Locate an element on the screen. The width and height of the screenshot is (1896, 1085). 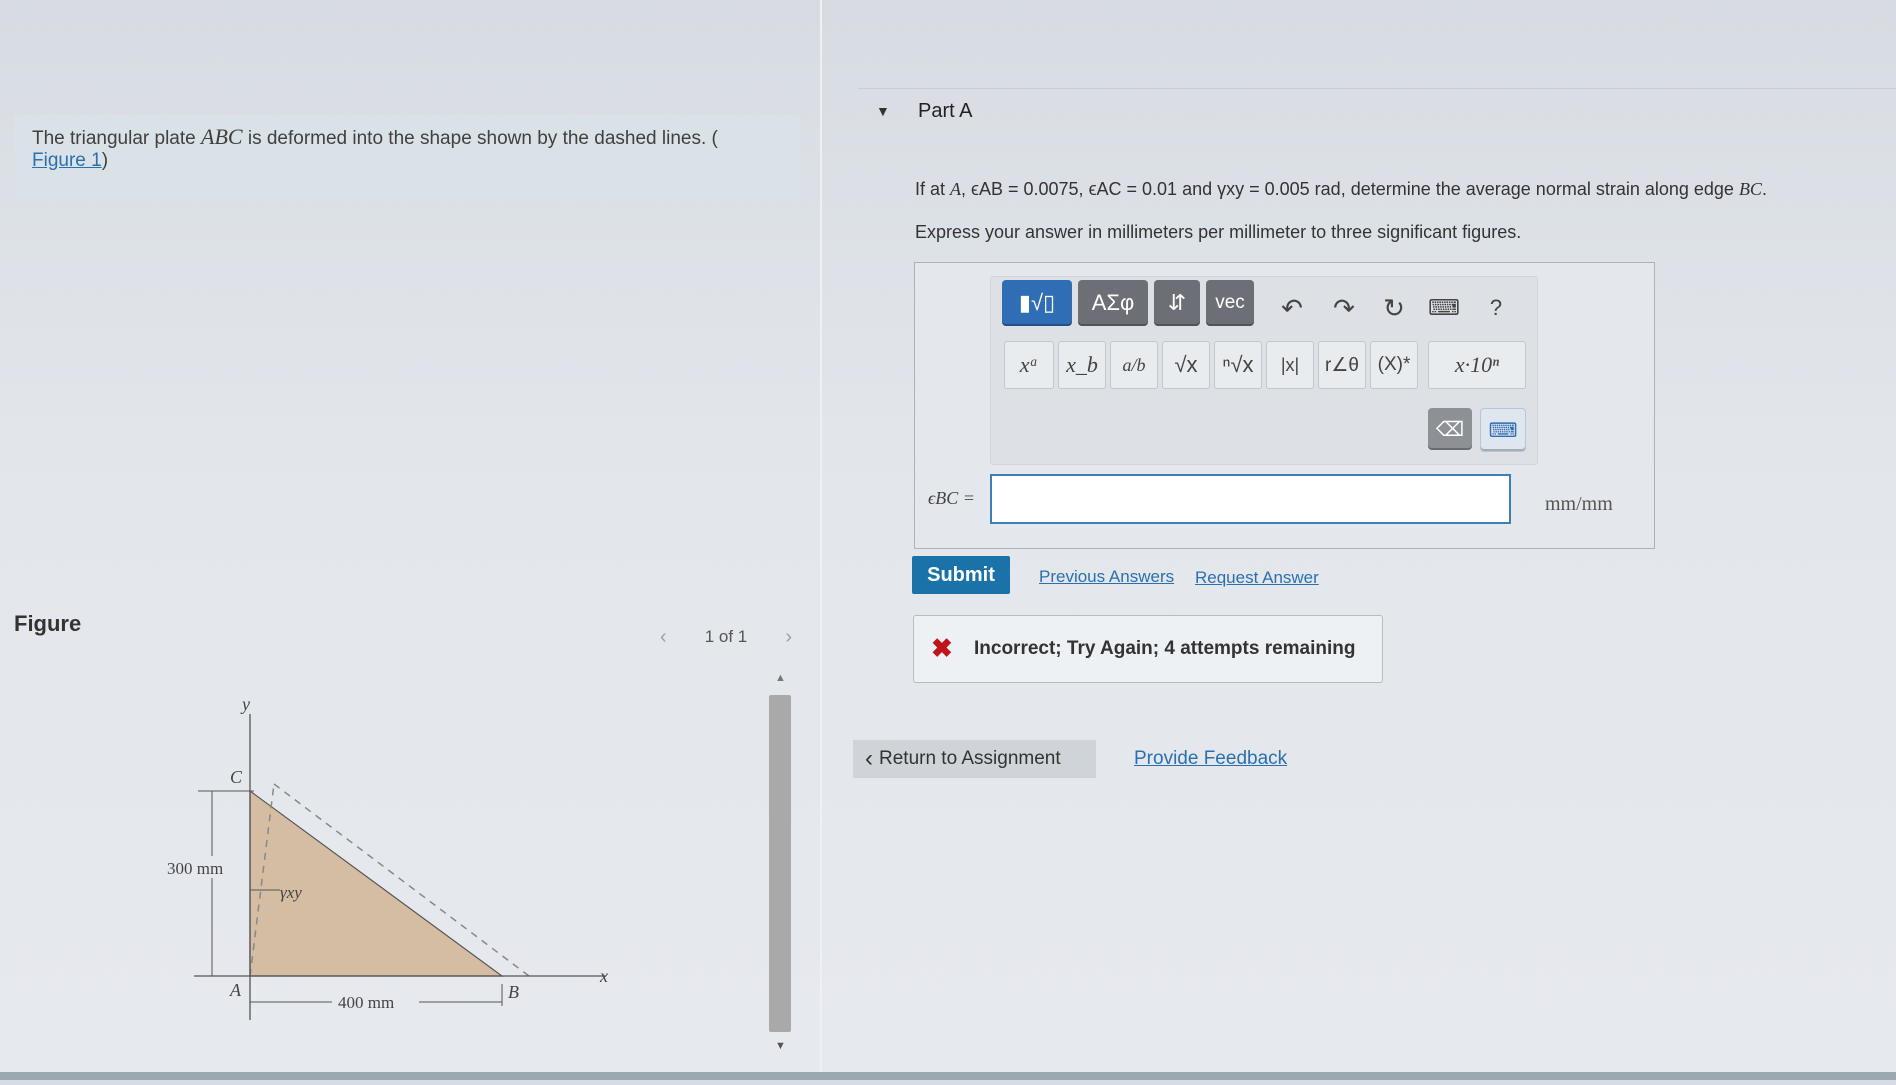
gamma-label: γxy is located at coordinates (291, 892).